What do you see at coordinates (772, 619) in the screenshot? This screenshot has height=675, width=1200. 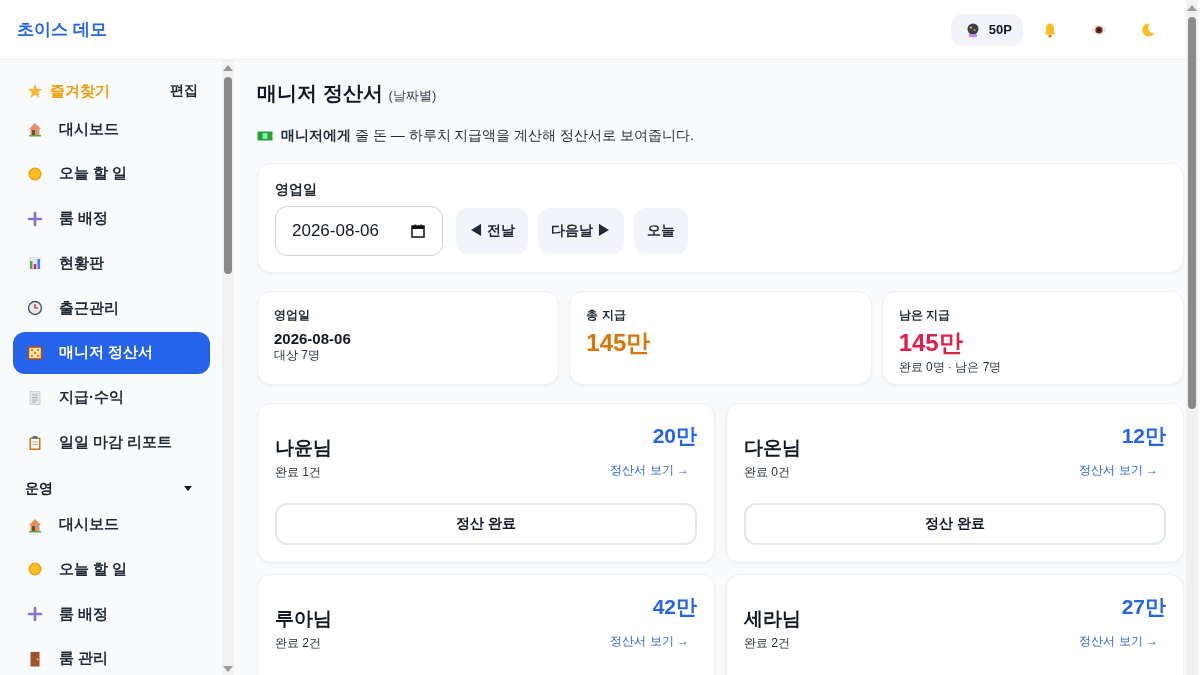 I see `manager-name: 세라님` at bounding box center [772, 619].